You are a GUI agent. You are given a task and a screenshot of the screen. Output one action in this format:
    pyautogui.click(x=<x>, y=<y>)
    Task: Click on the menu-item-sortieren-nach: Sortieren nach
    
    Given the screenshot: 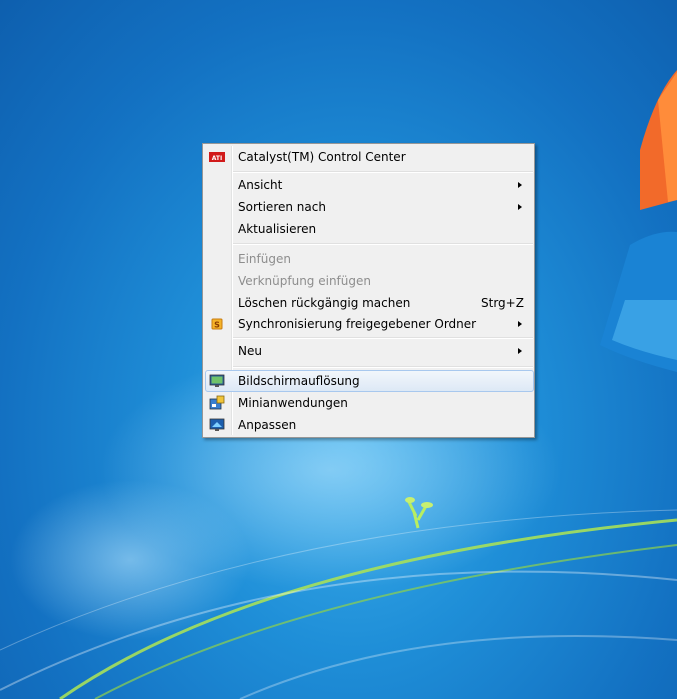 What is the action you would take?
    pyautogui.click(x=369, y=207)
    